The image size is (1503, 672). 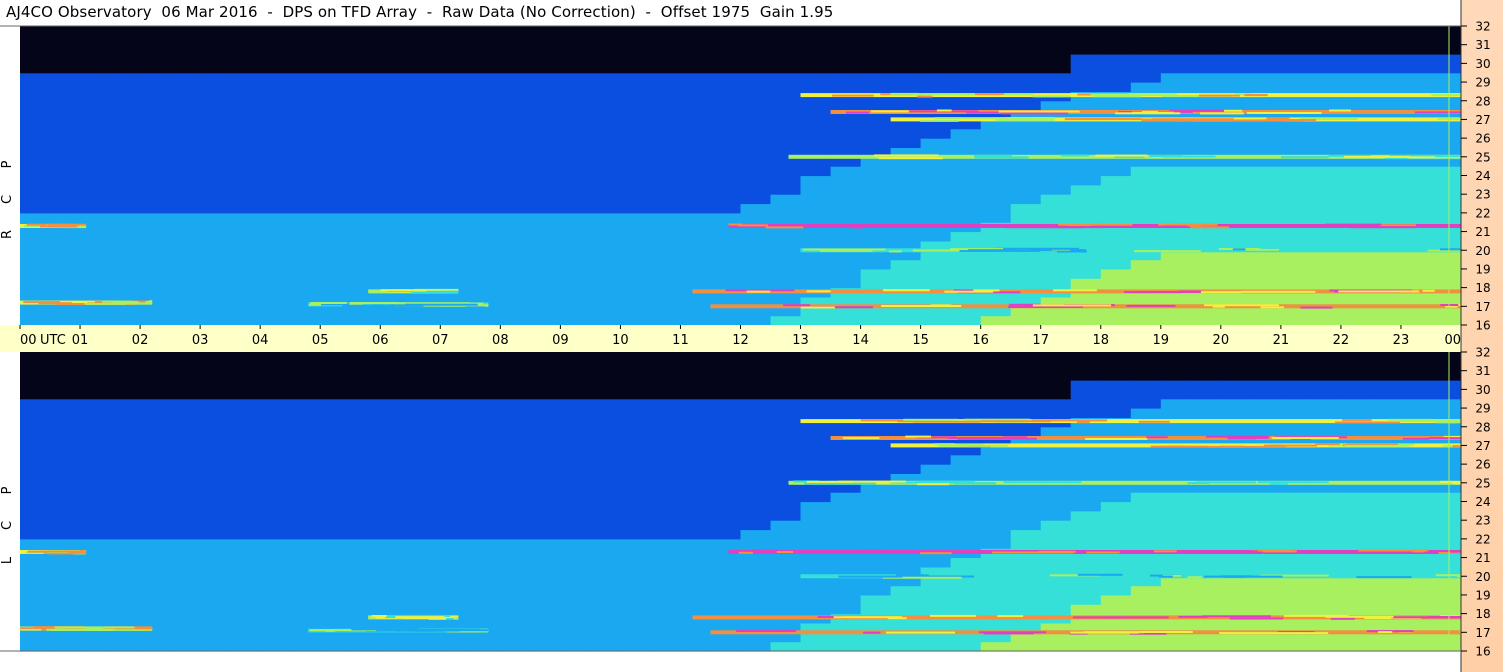 I want to click on time-tick-label: 00, so click(x=1452, y=340).